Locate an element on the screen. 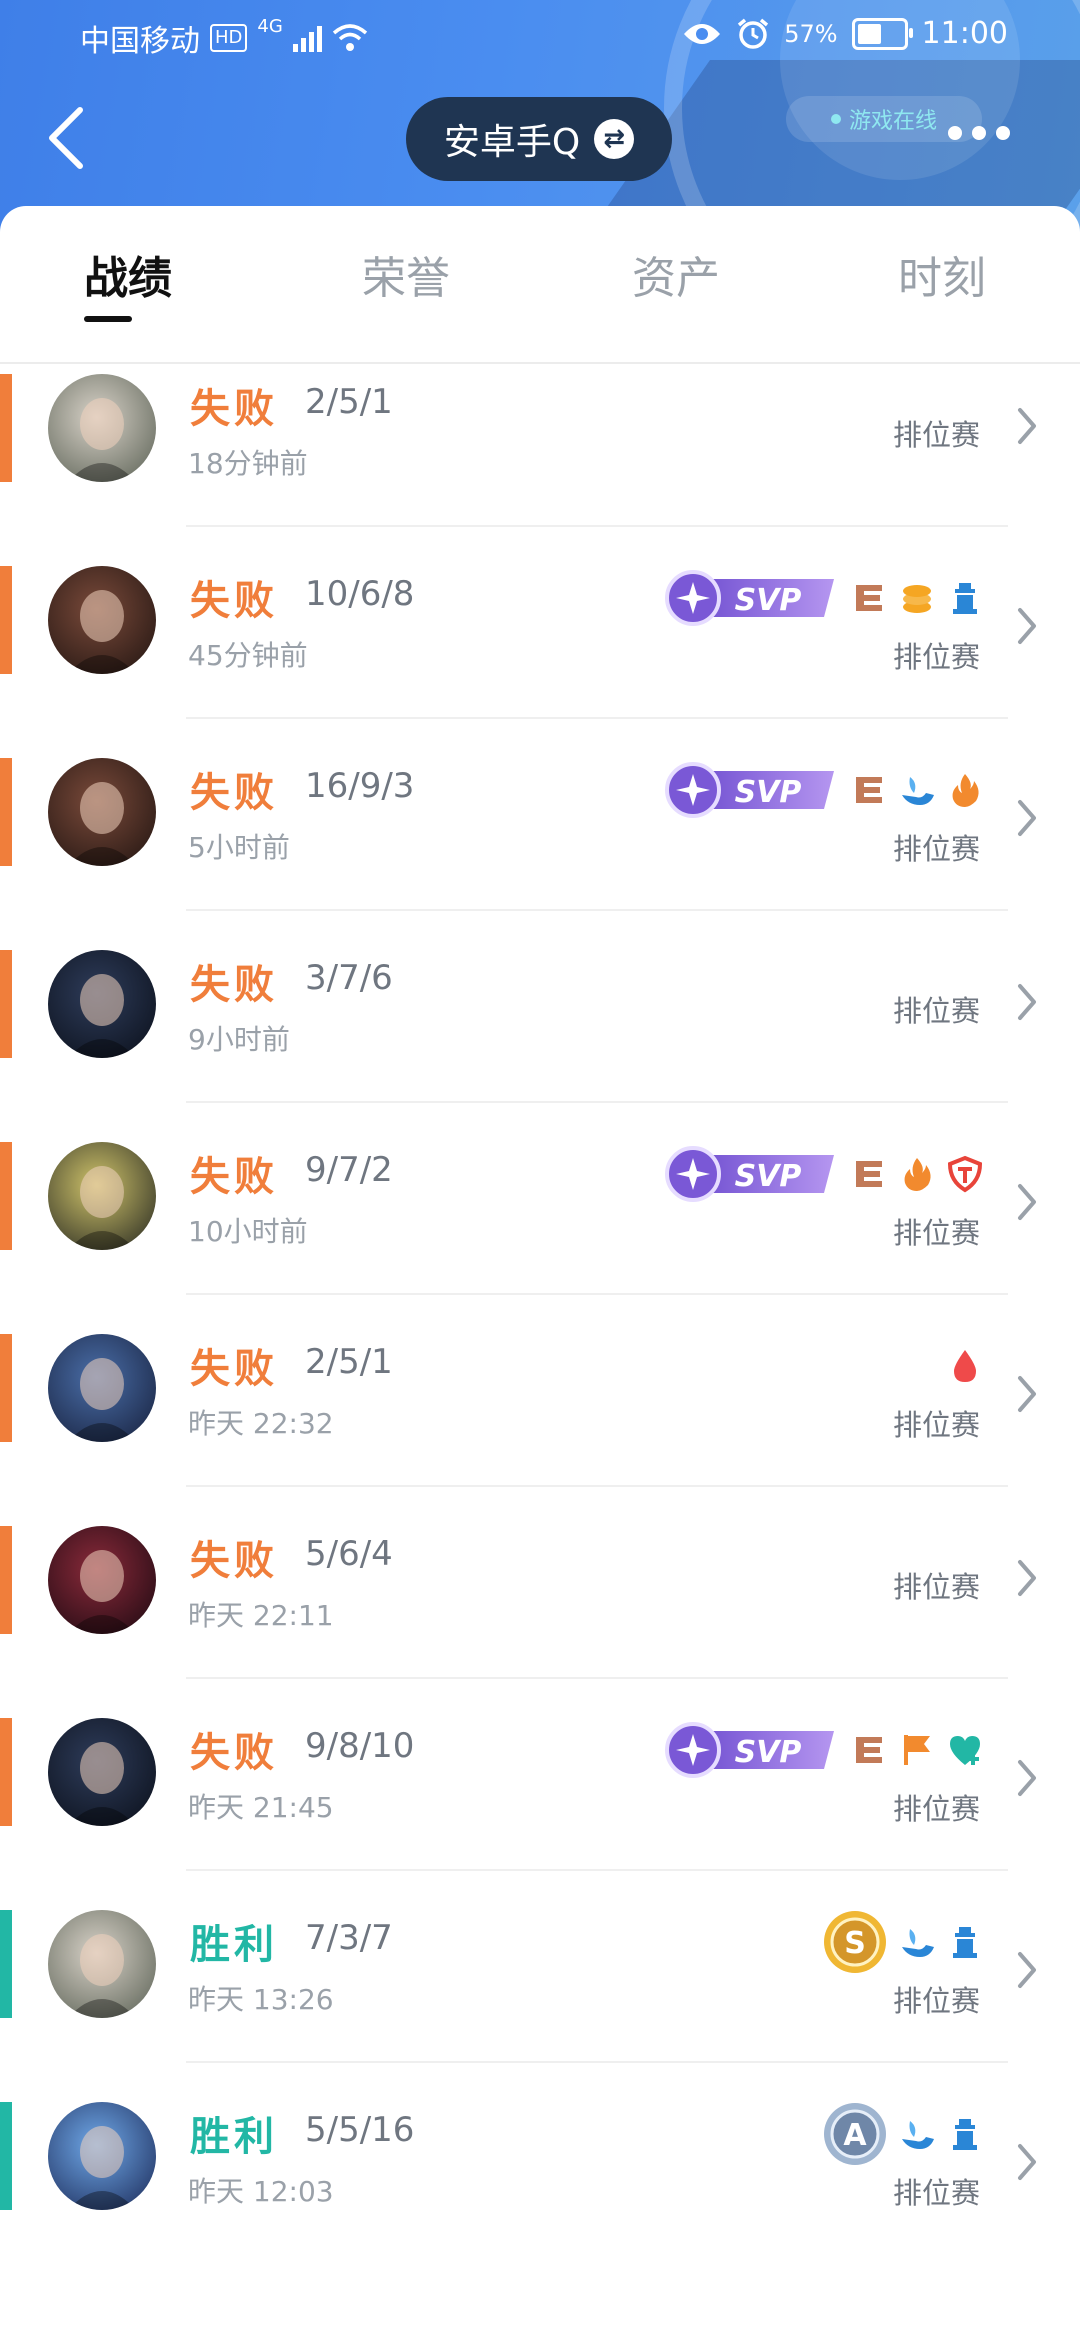 This screenshot has width=1080, height=2340. more-button is located at coordinates (983, 138).